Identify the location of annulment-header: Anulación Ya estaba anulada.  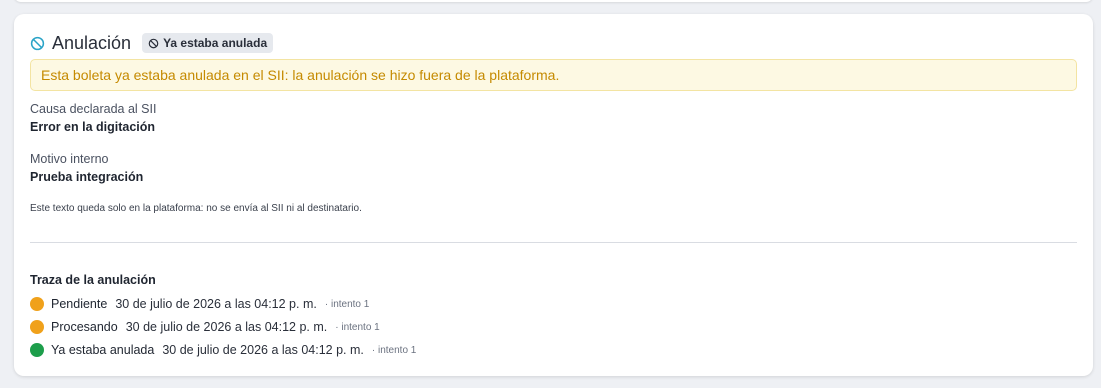
(152, 43).